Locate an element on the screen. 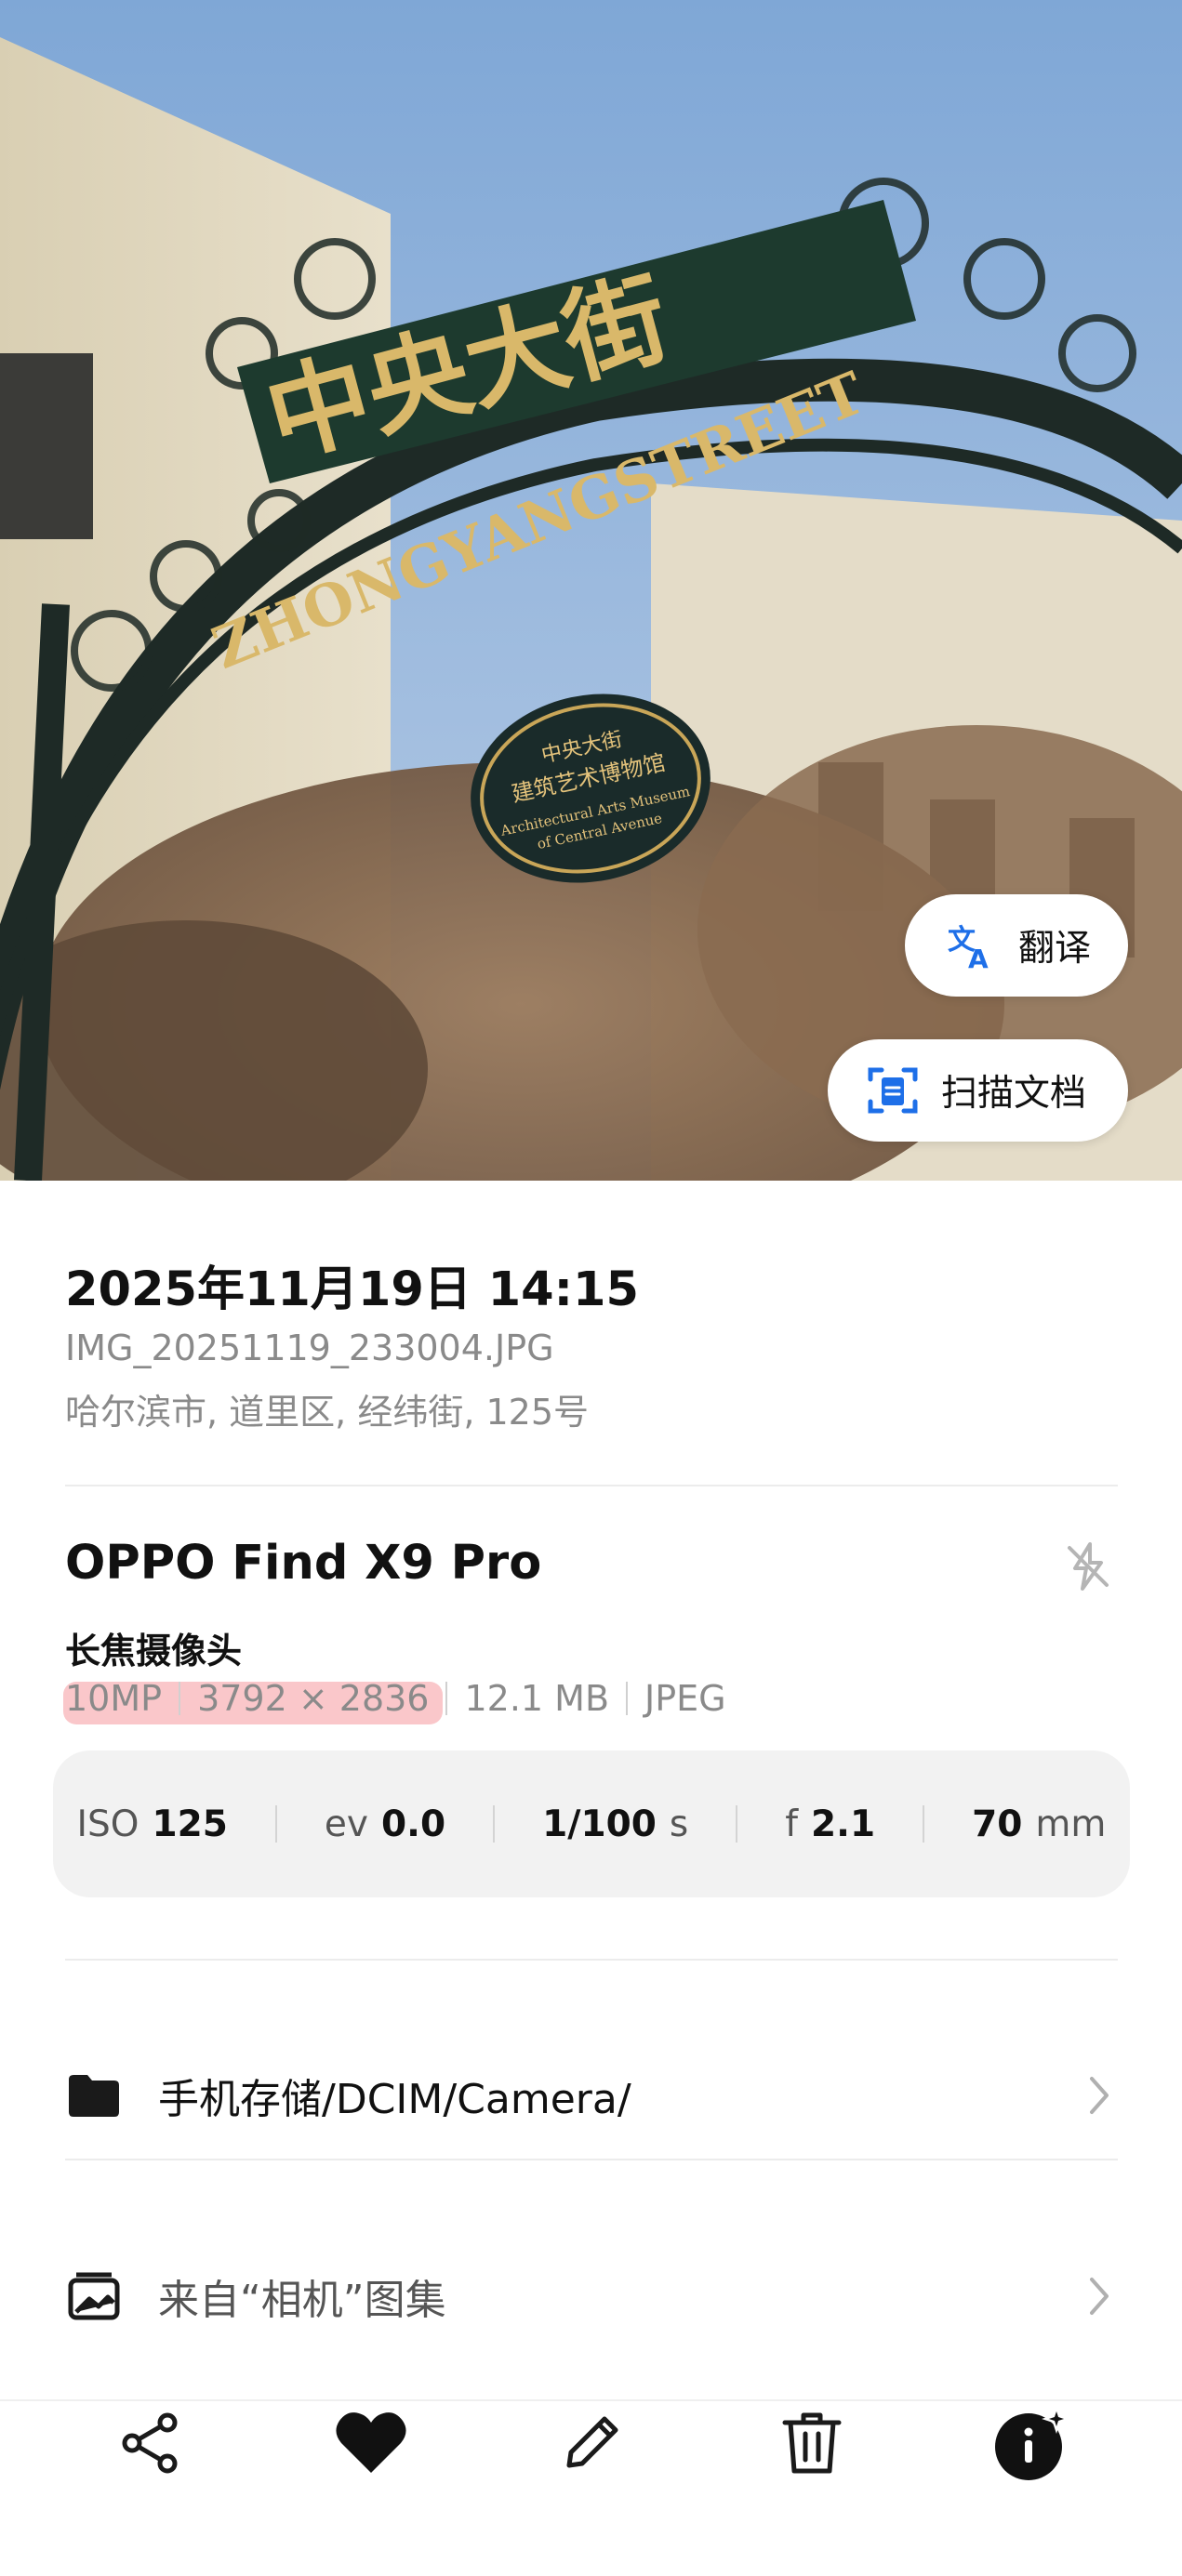 Image resolution: width=1182 pixels, height=2576 pixels. toolbar-divider is located at coordinates (591, 2400).